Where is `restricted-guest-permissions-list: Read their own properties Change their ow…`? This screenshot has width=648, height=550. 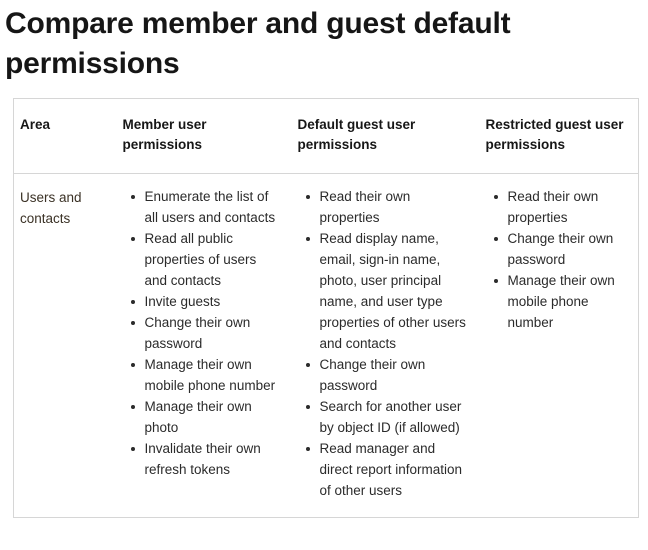 restricted-guest-permissions-list: Read their own properties Change their ow… is located at coordinates (558, 259).